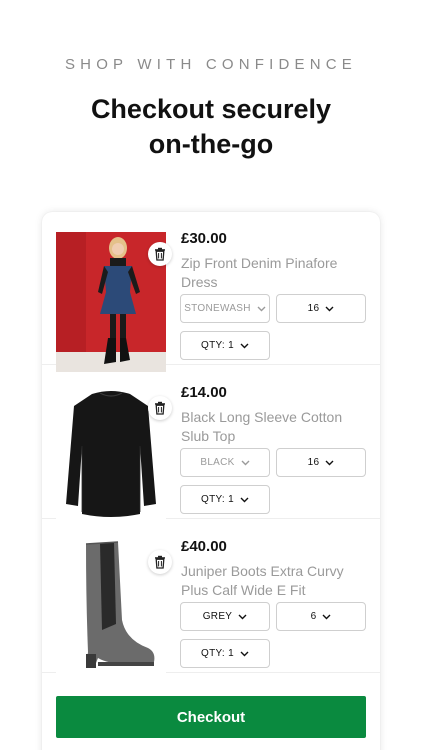 The height and width of the screenshot is (750, 422). Describe the element at coordinates (273, 273) in the screenshot. I see `product-name: Zip Front Denim Pinafore Dress` at that location.